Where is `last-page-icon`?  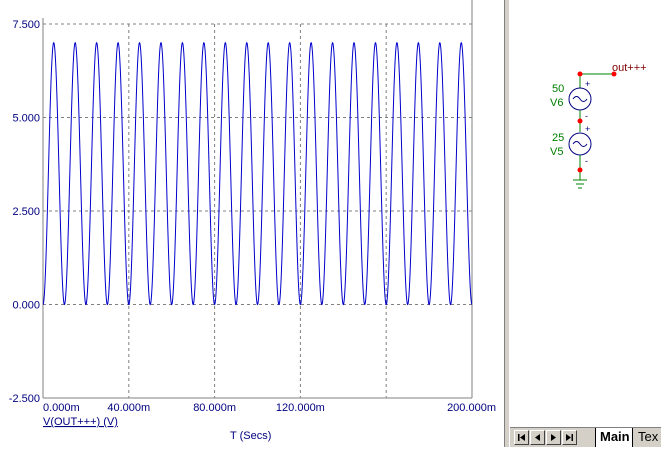 last-page-icon is located at coordinates (569, 437).